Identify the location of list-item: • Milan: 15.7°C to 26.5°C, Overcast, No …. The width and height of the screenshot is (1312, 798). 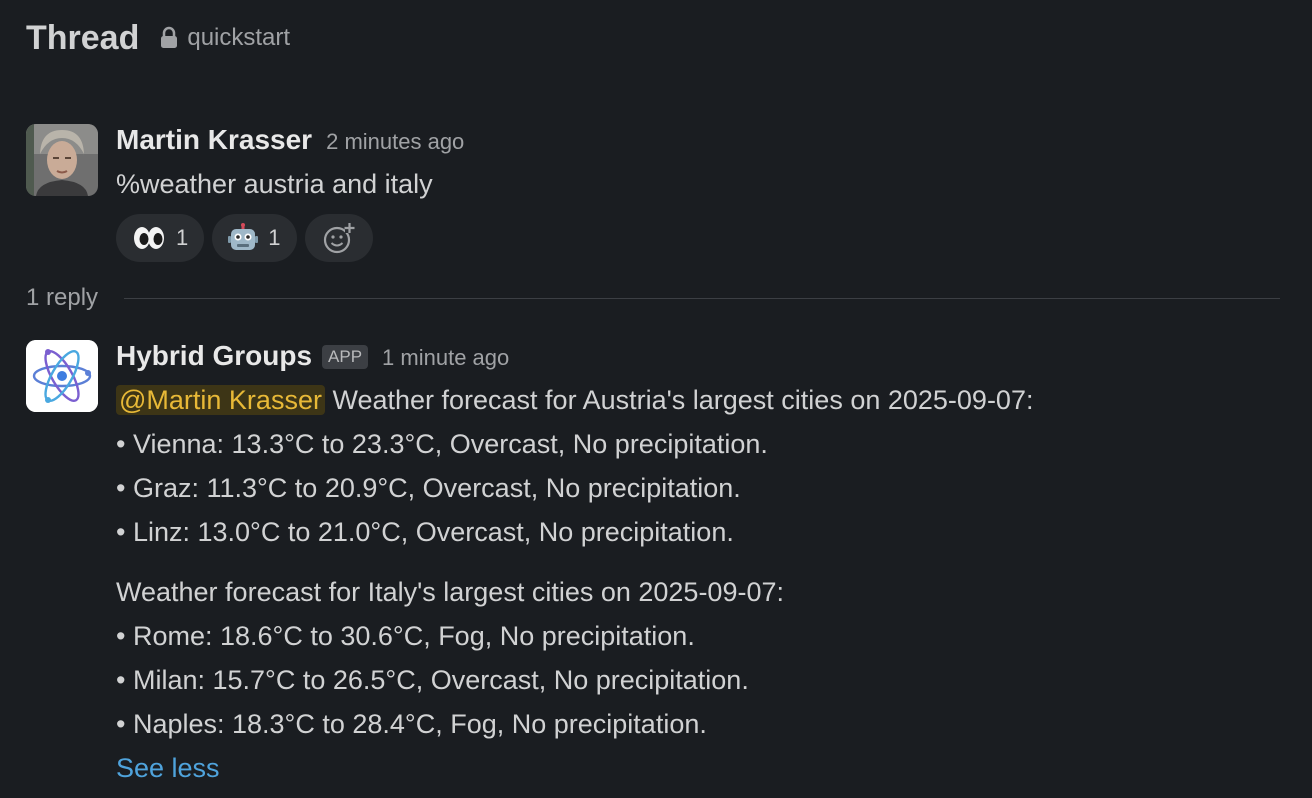
(432, 680).